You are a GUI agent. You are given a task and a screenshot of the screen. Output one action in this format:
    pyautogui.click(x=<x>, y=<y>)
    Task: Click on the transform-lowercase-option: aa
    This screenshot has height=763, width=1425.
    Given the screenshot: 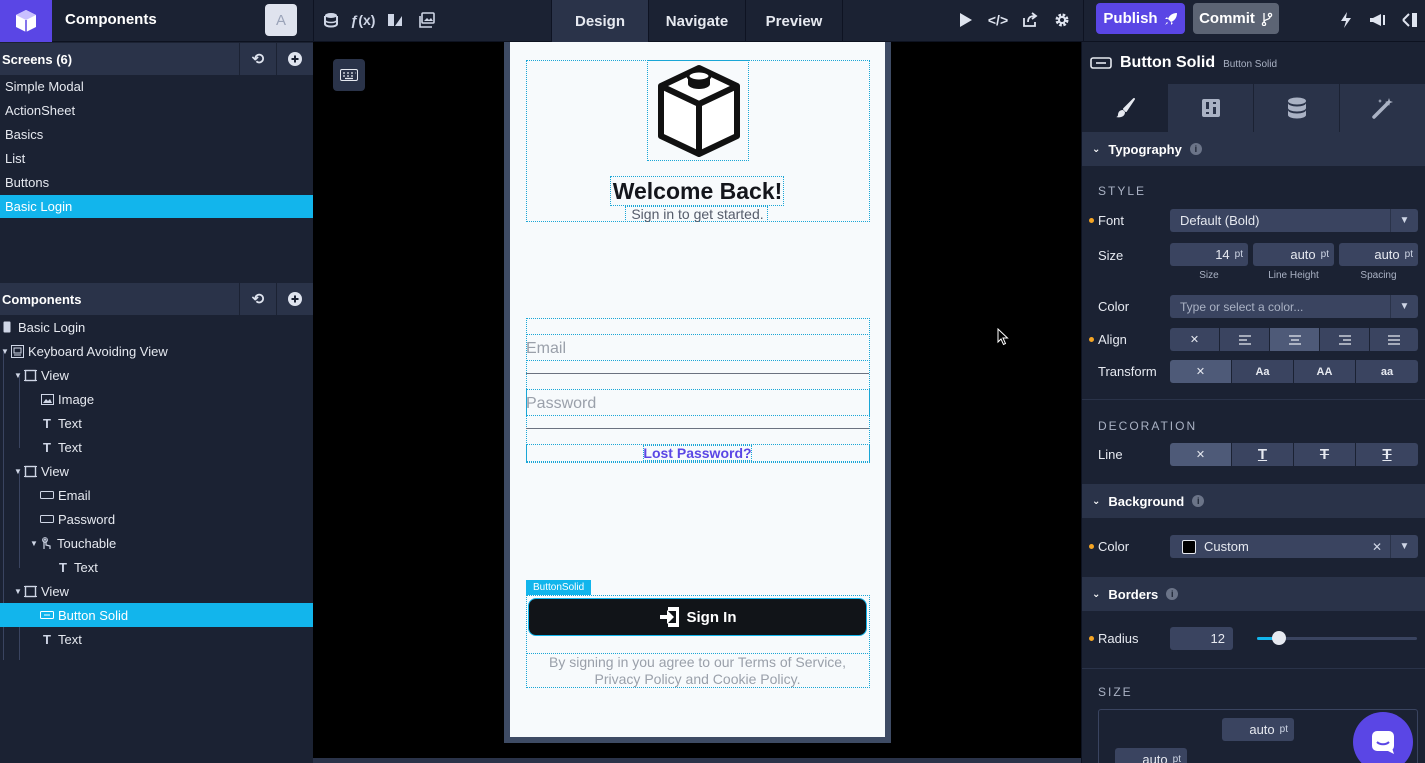 What is the action you would take?
    pyautogui.click(x=1387, y=371)
    